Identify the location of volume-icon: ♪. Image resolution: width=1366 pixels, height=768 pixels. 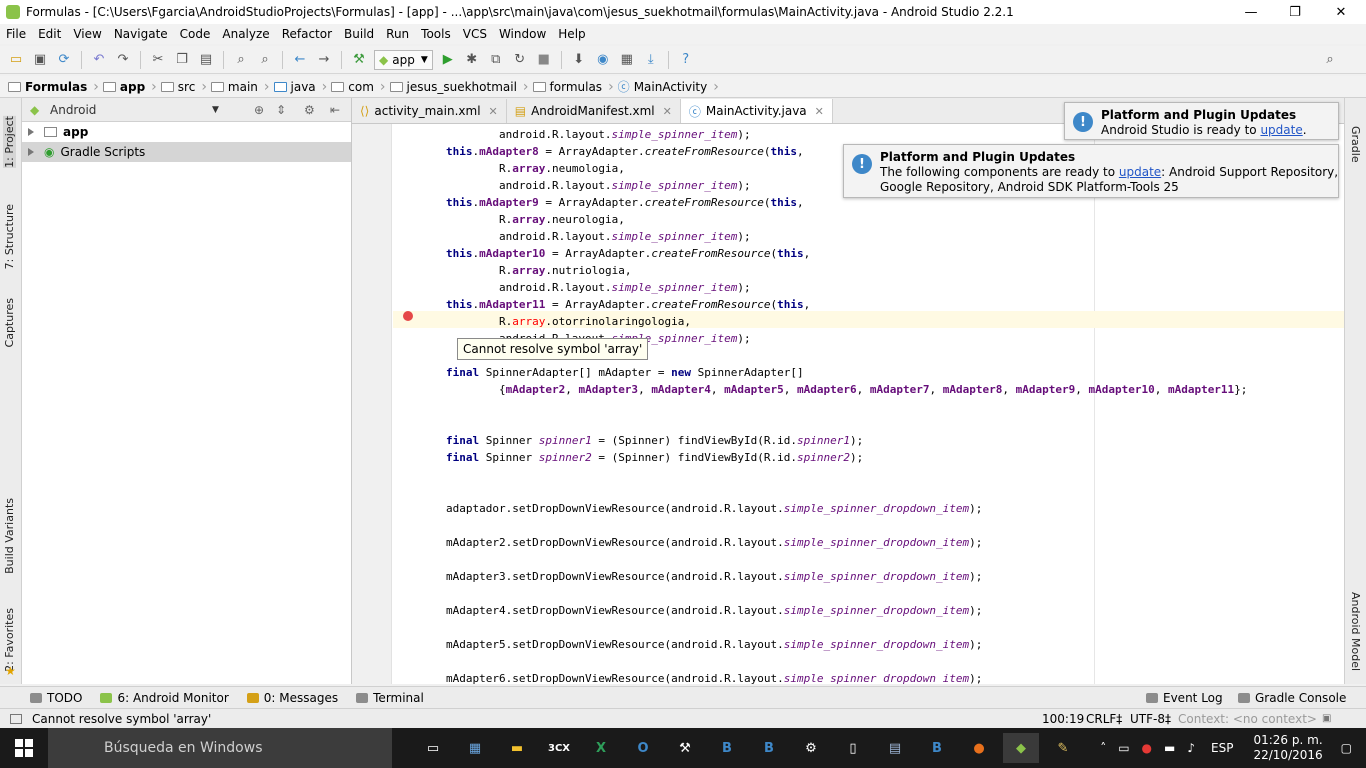
(1191, 748).